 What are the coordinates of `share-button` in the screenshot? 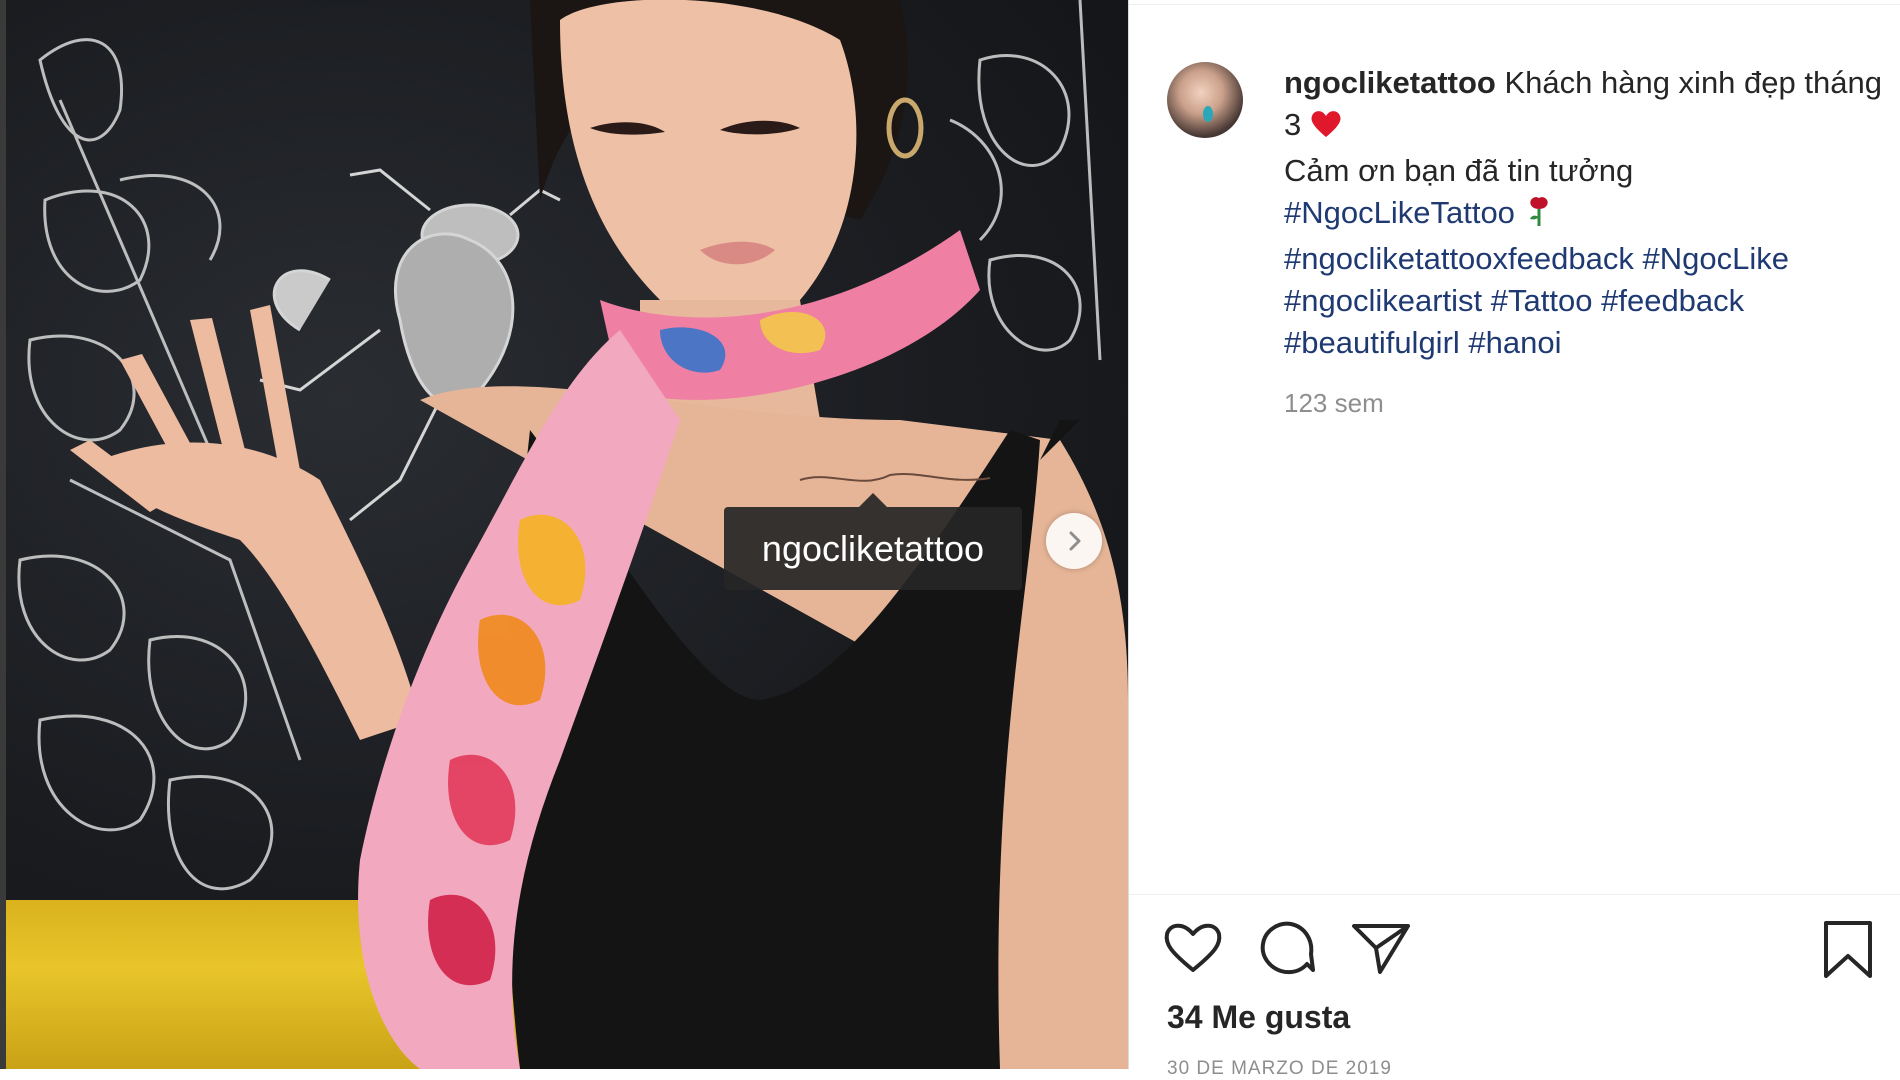 It's located at (1381, 950).